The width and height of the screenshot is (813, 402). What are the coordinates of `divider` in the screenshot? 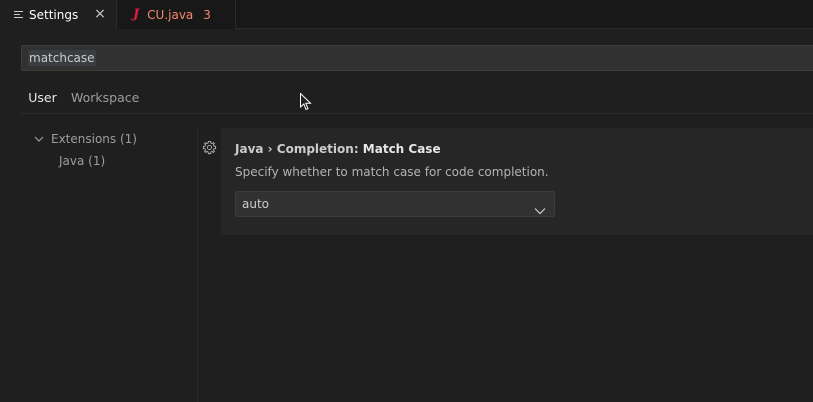 It's located at (417, 113).